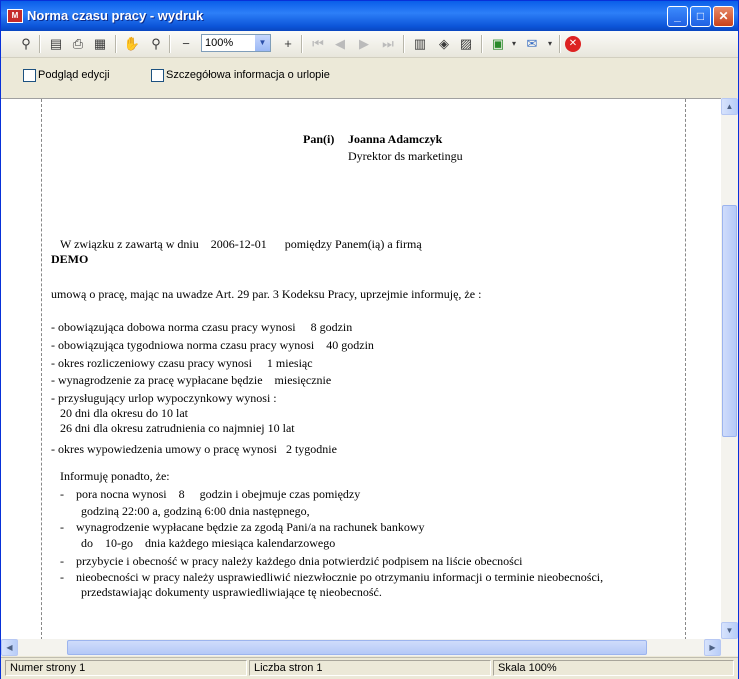  I want to click on export-dropdown-icon: ▾, so click(514, 44).